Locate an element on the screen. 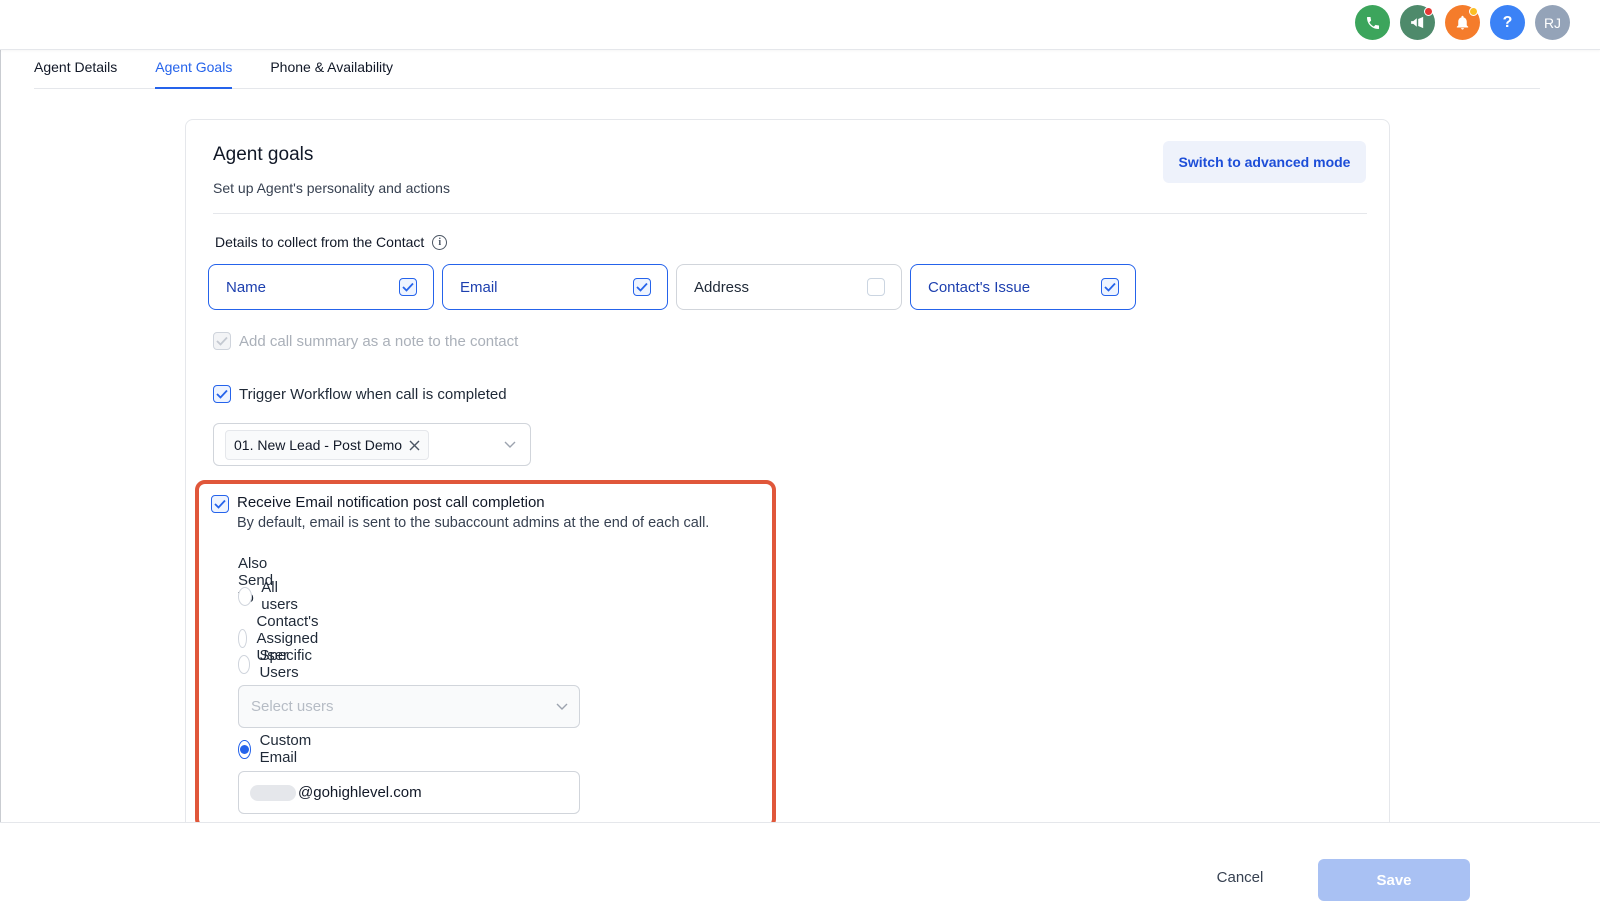 This screenshot has height=909, width=1600. phone-icon is located at coordinates (1372, 22).